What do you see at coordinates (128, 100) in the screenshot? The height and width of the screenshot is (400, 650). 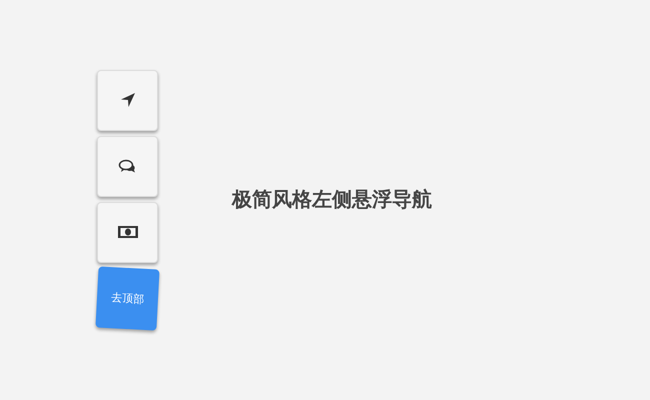 I see `navigation-arrow-icon` at bounding box center [128, 100].